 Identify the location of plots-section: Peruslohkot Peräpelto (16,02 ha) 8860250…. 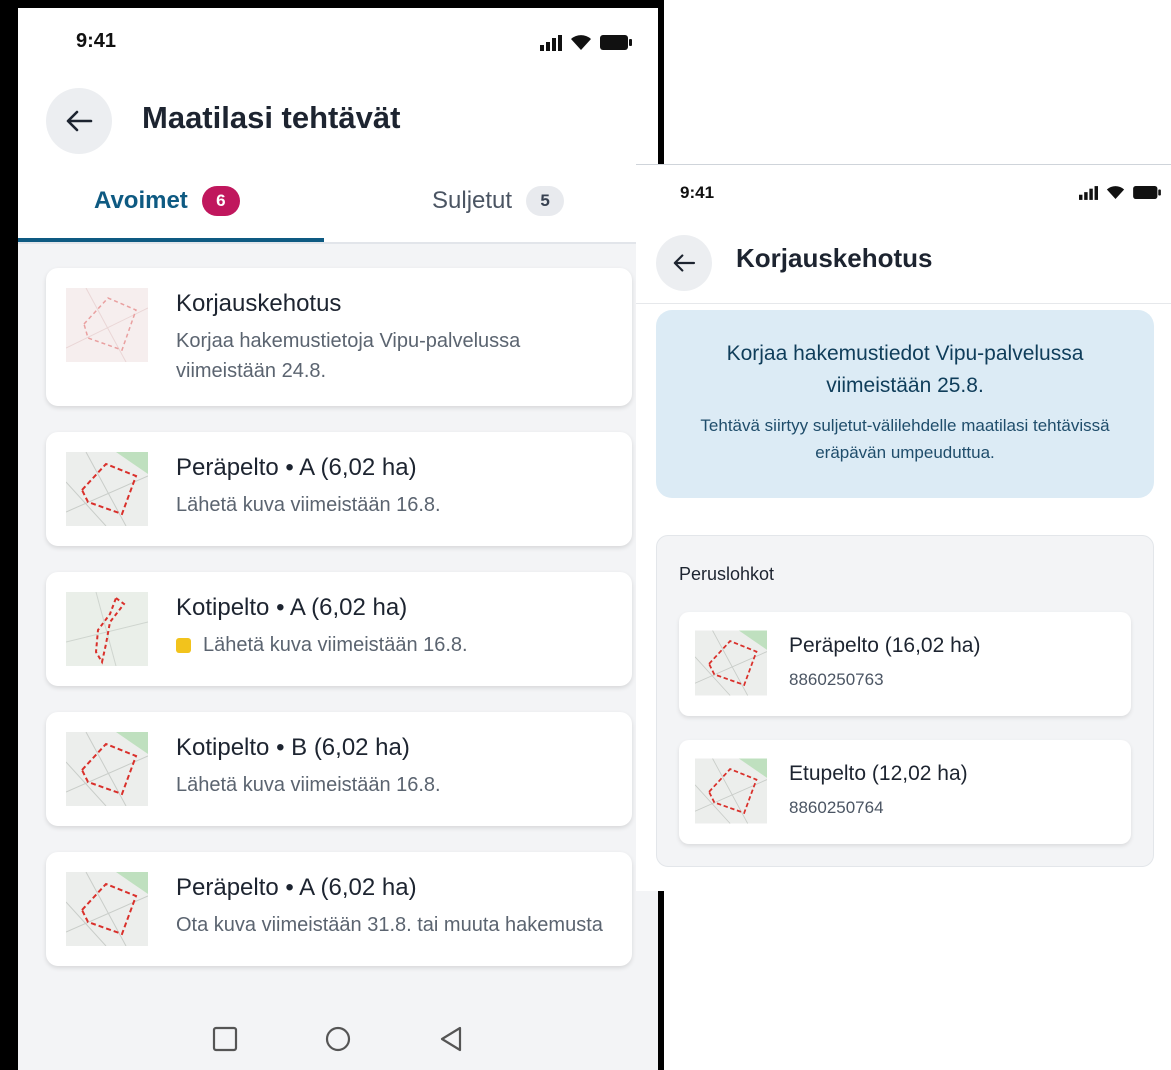
(905, 701).